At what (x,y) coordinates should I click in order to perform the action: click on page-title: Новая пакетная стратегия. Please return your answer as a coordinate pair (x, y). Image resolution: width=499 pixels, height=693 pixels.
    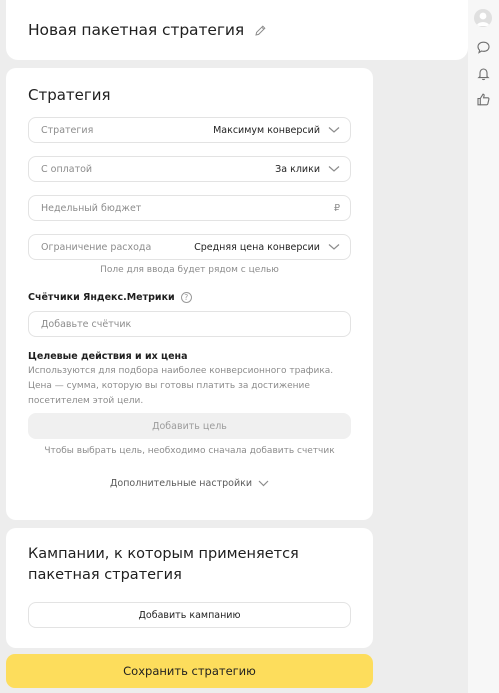
    Looking at the image, I should click on (136, 30).